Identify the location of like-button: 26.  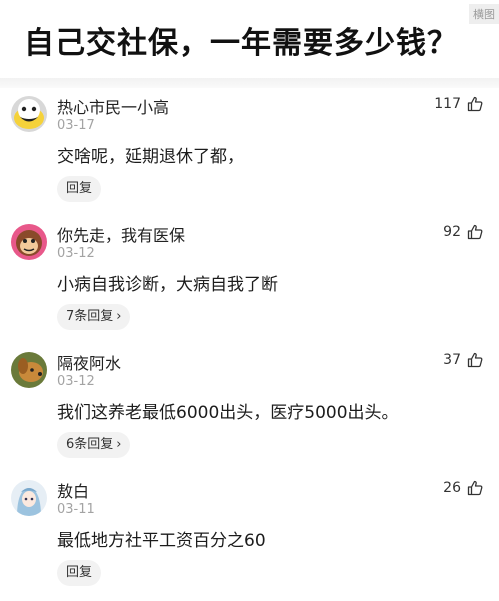
(463, 488).